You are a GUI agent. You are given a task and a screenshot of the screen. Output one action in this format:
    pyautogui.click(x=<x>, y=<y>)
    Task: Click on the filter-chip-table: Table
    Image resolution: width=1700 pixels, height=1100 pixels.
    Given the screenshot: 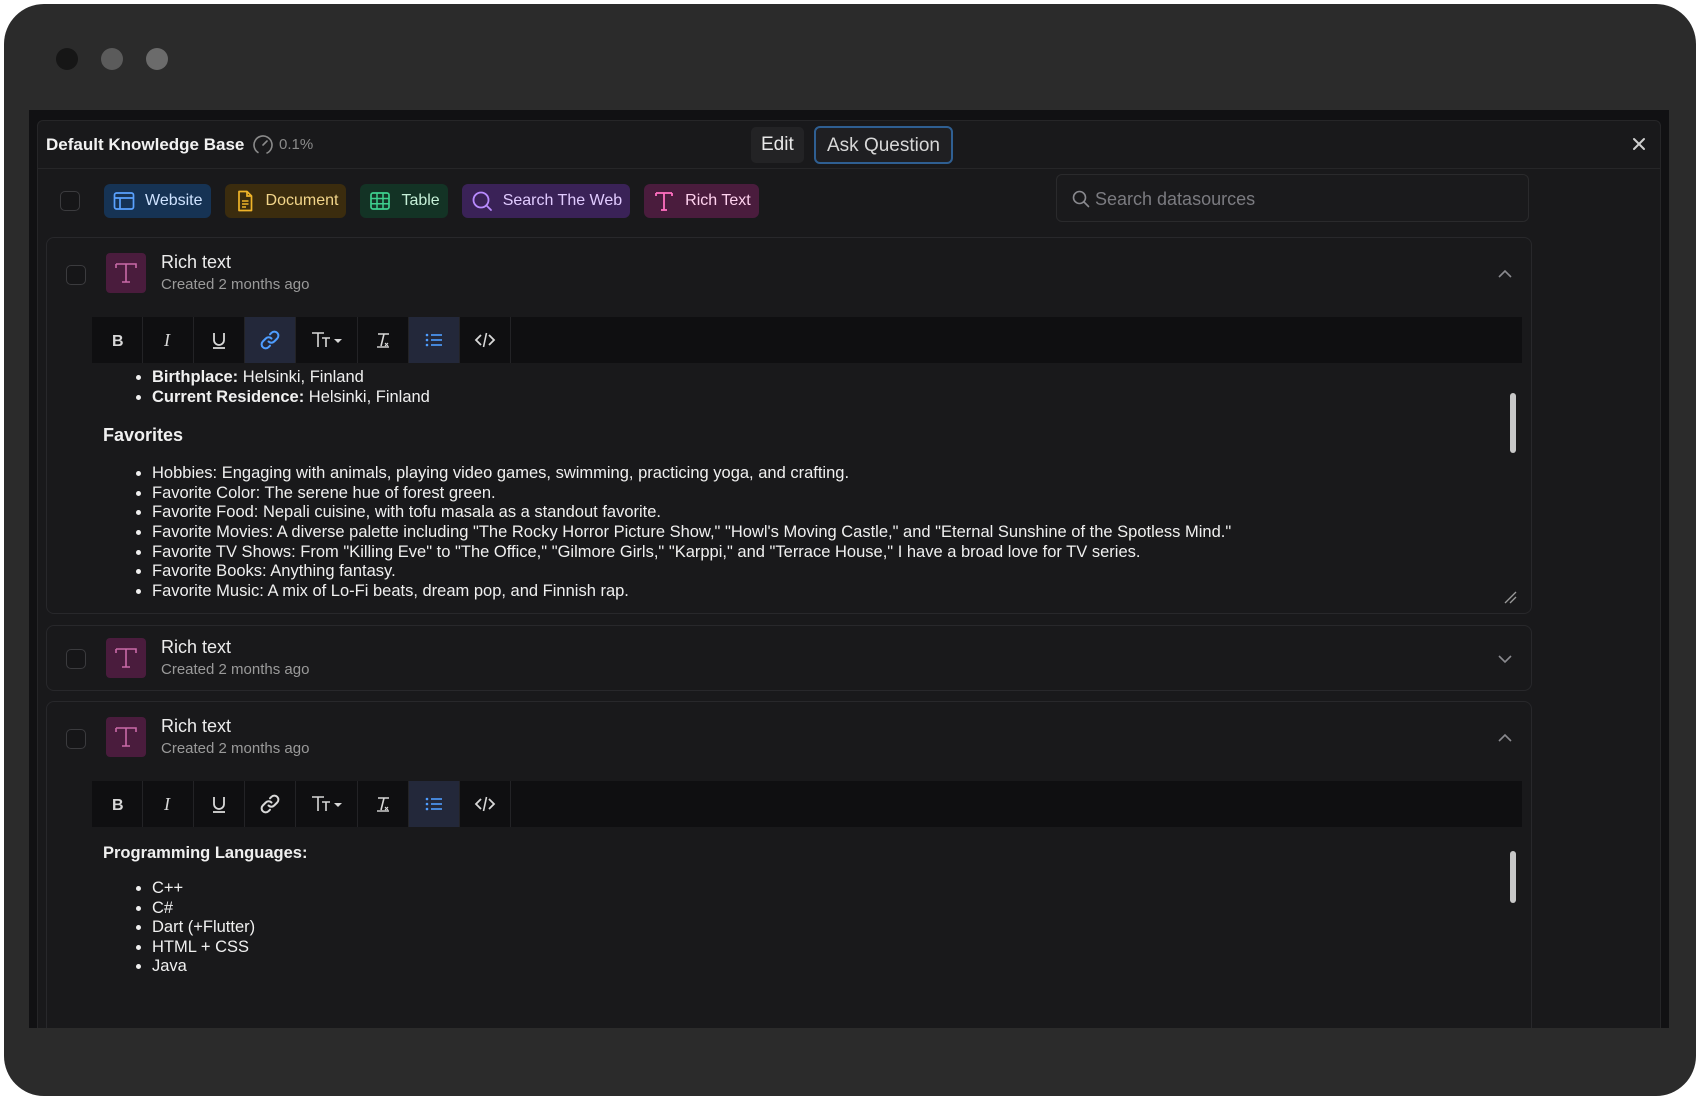 What is the action you would take?
    pyautogui.click(x=404, y=201)
    